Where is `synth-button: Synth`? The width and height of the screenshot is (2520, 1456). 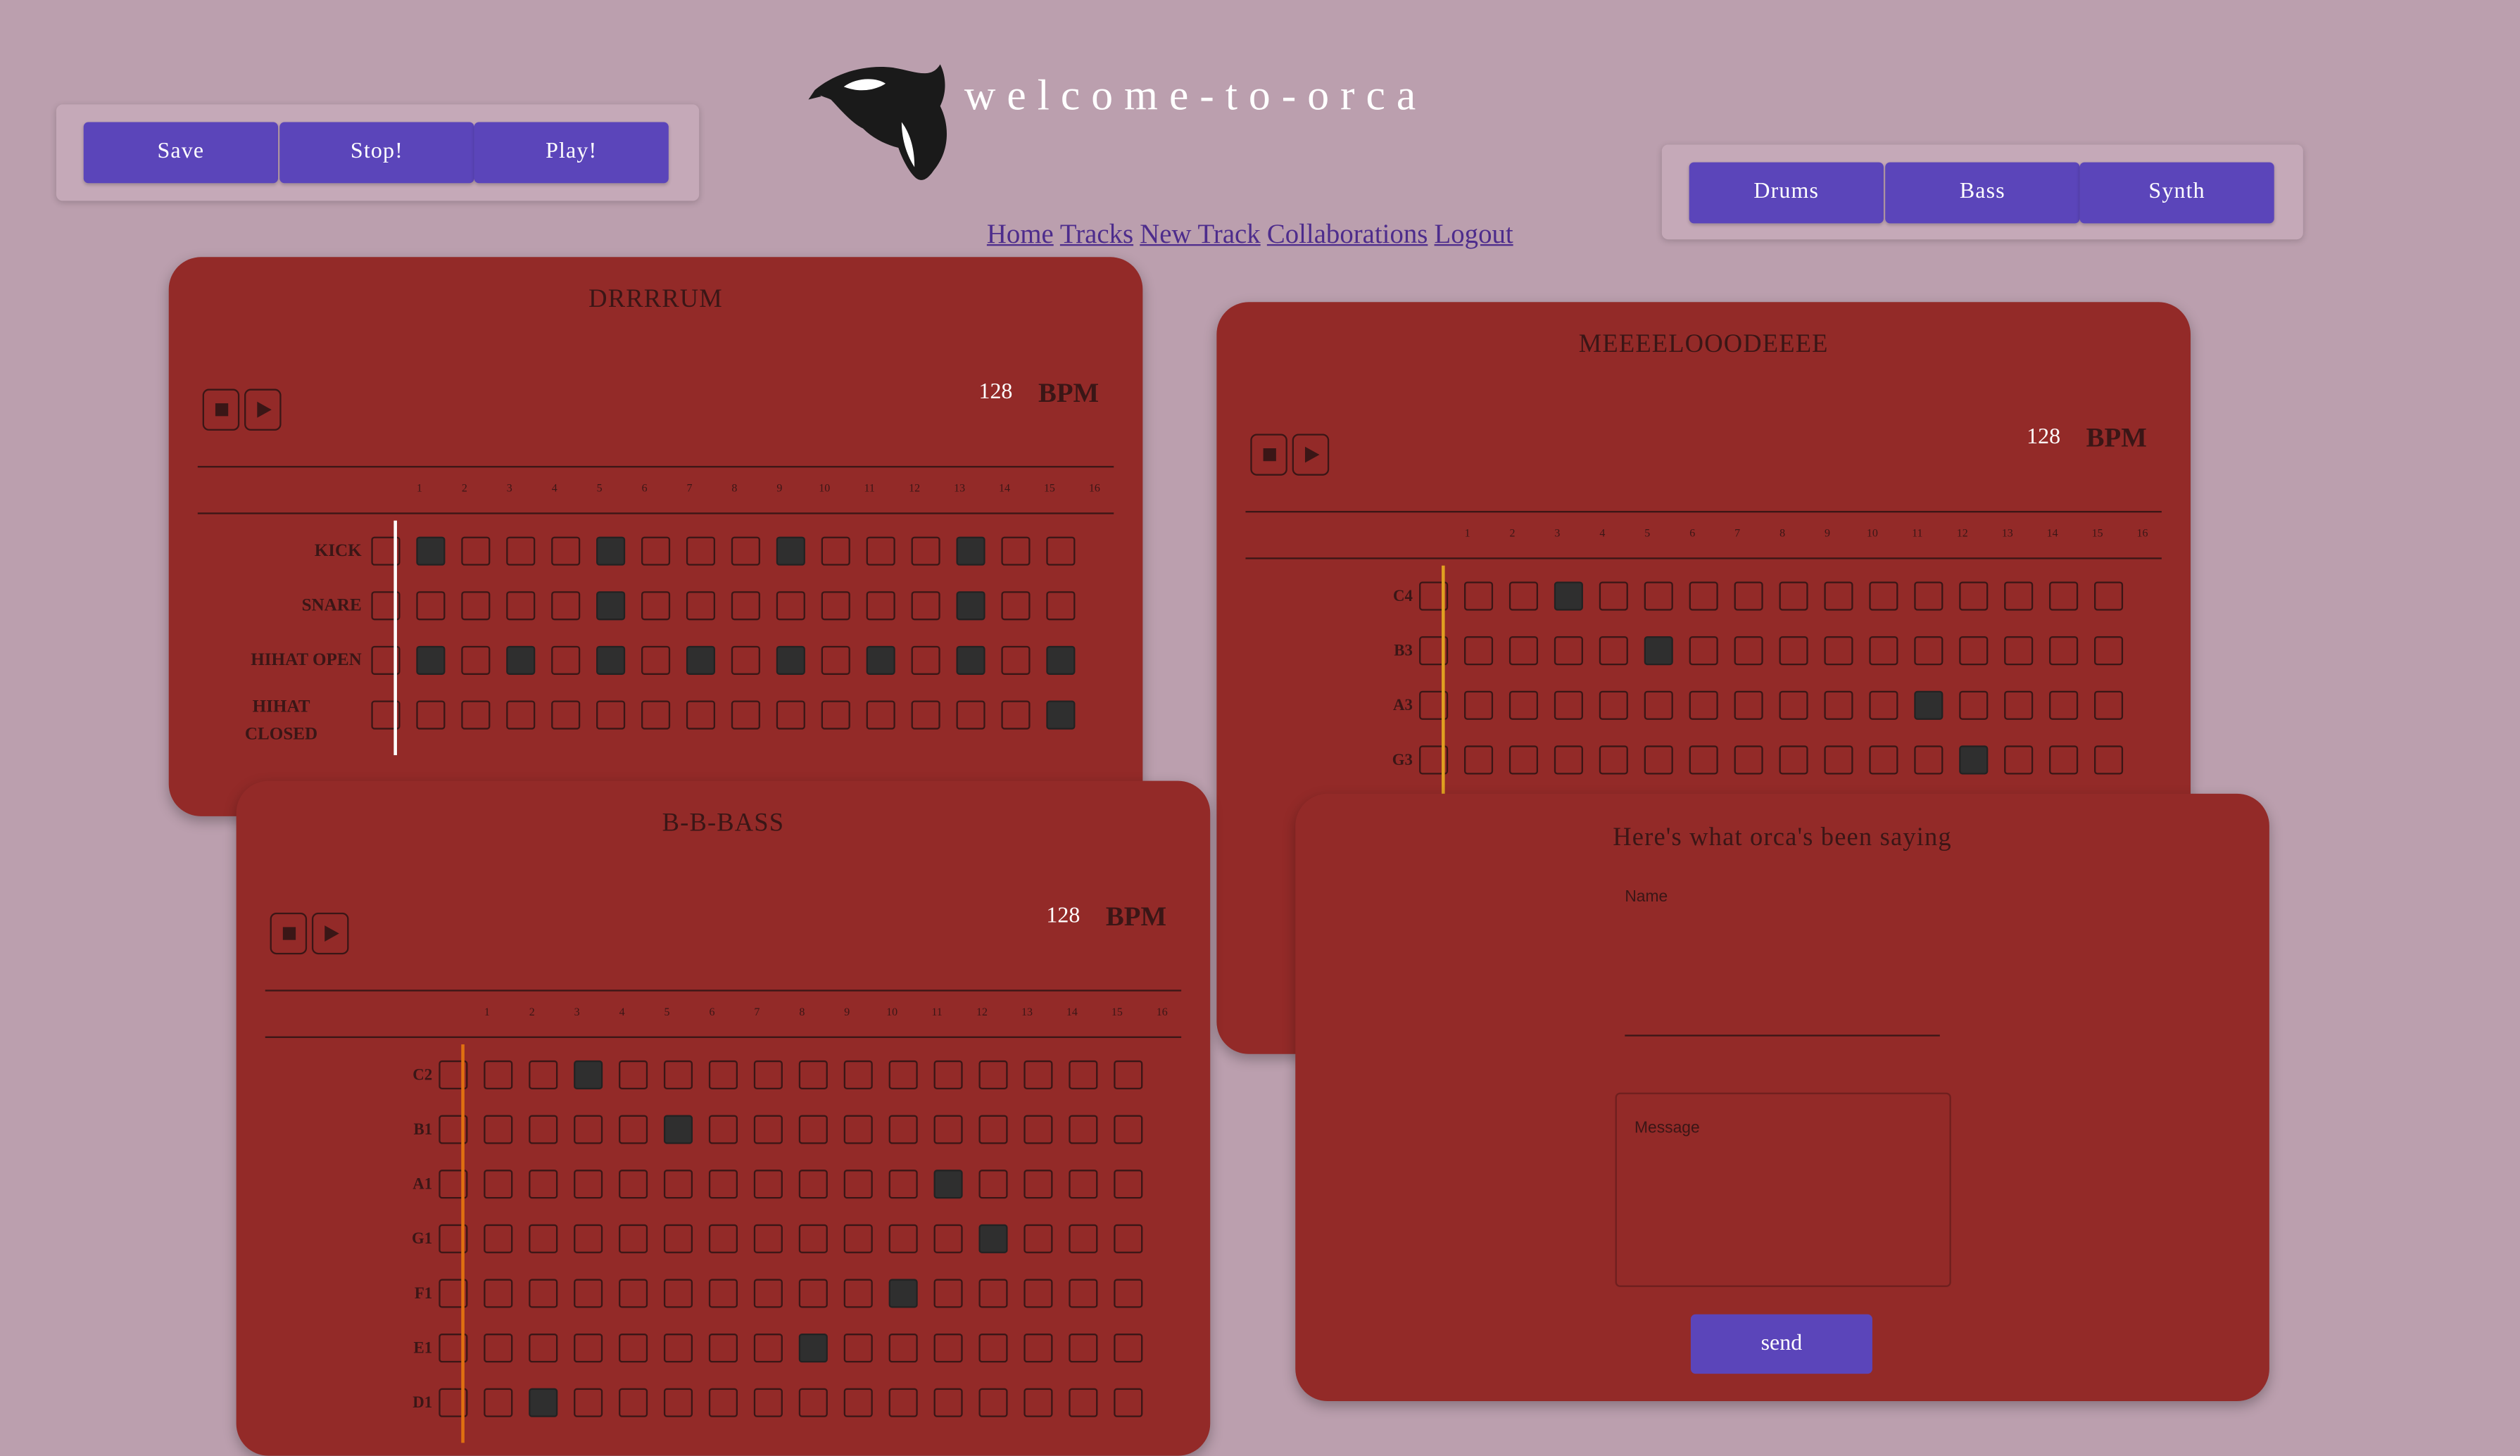
synth-button: Synth is located at coordinates (2177, 193).